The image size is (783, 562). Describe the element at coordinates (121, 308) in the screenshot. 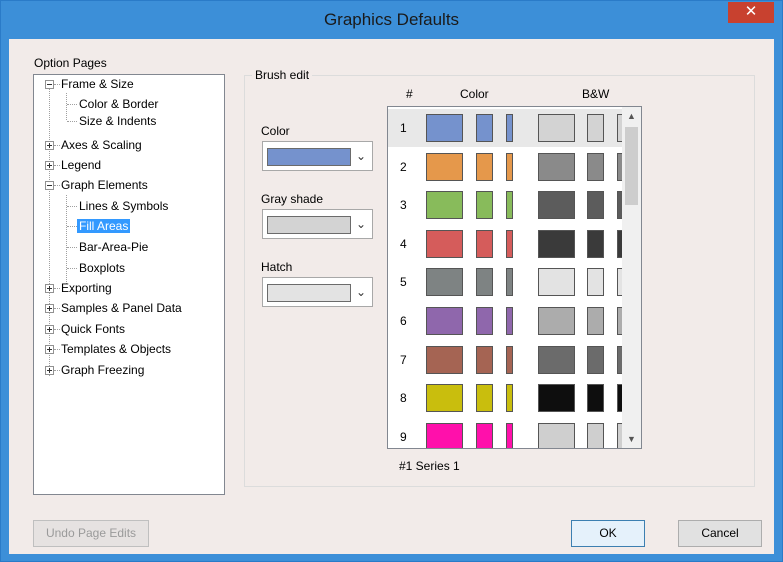

I see `tree-item-samples-panel-data: Samples & Panel Data` at that location.